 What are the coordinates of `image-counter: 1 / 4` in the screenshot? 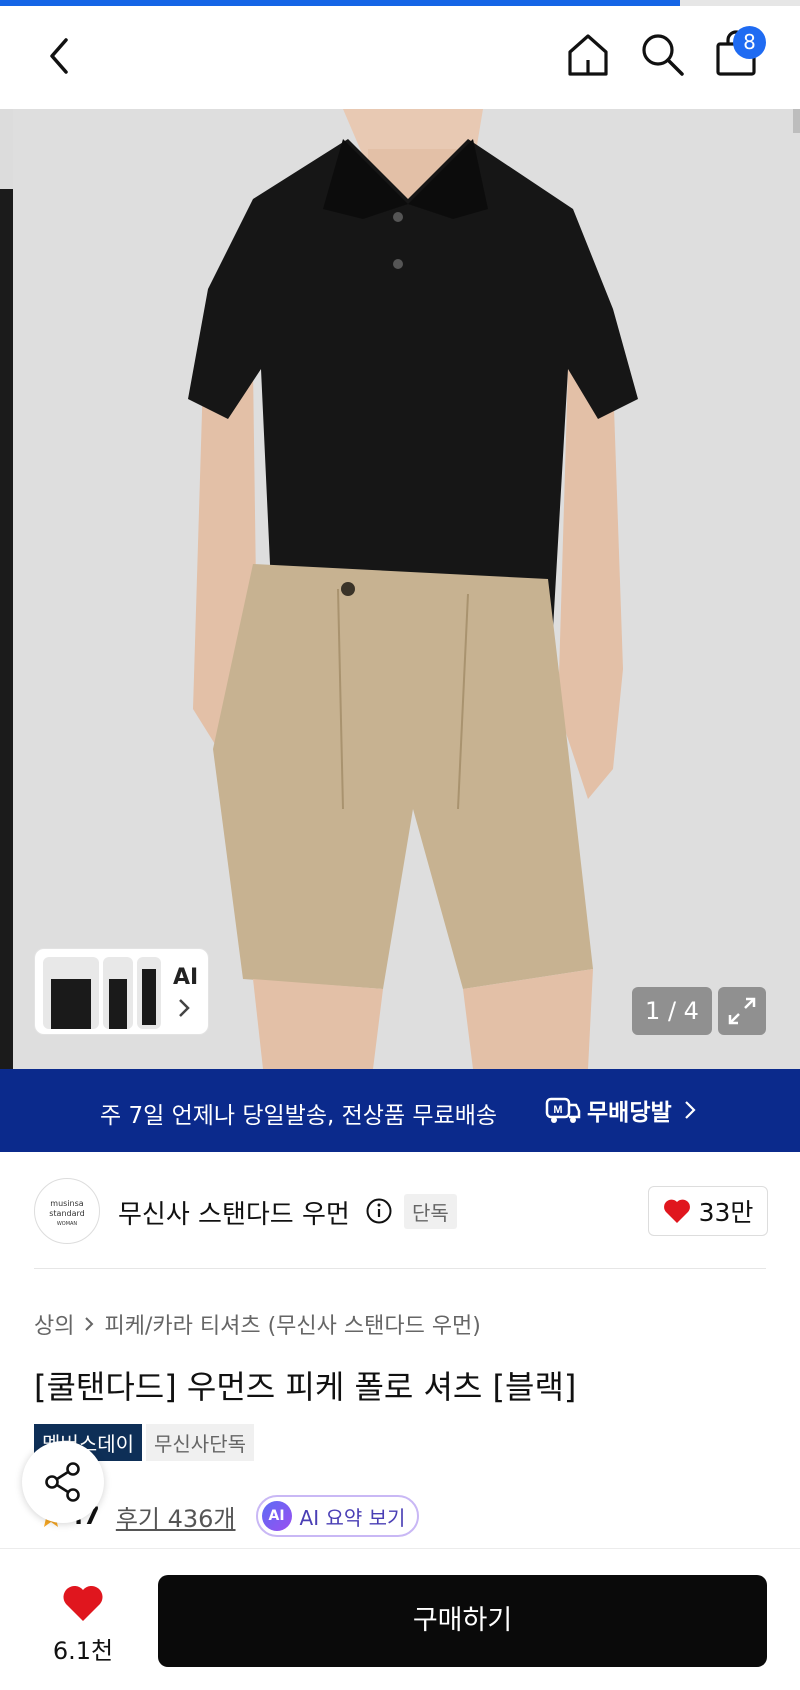 It's located at (672, 1011).